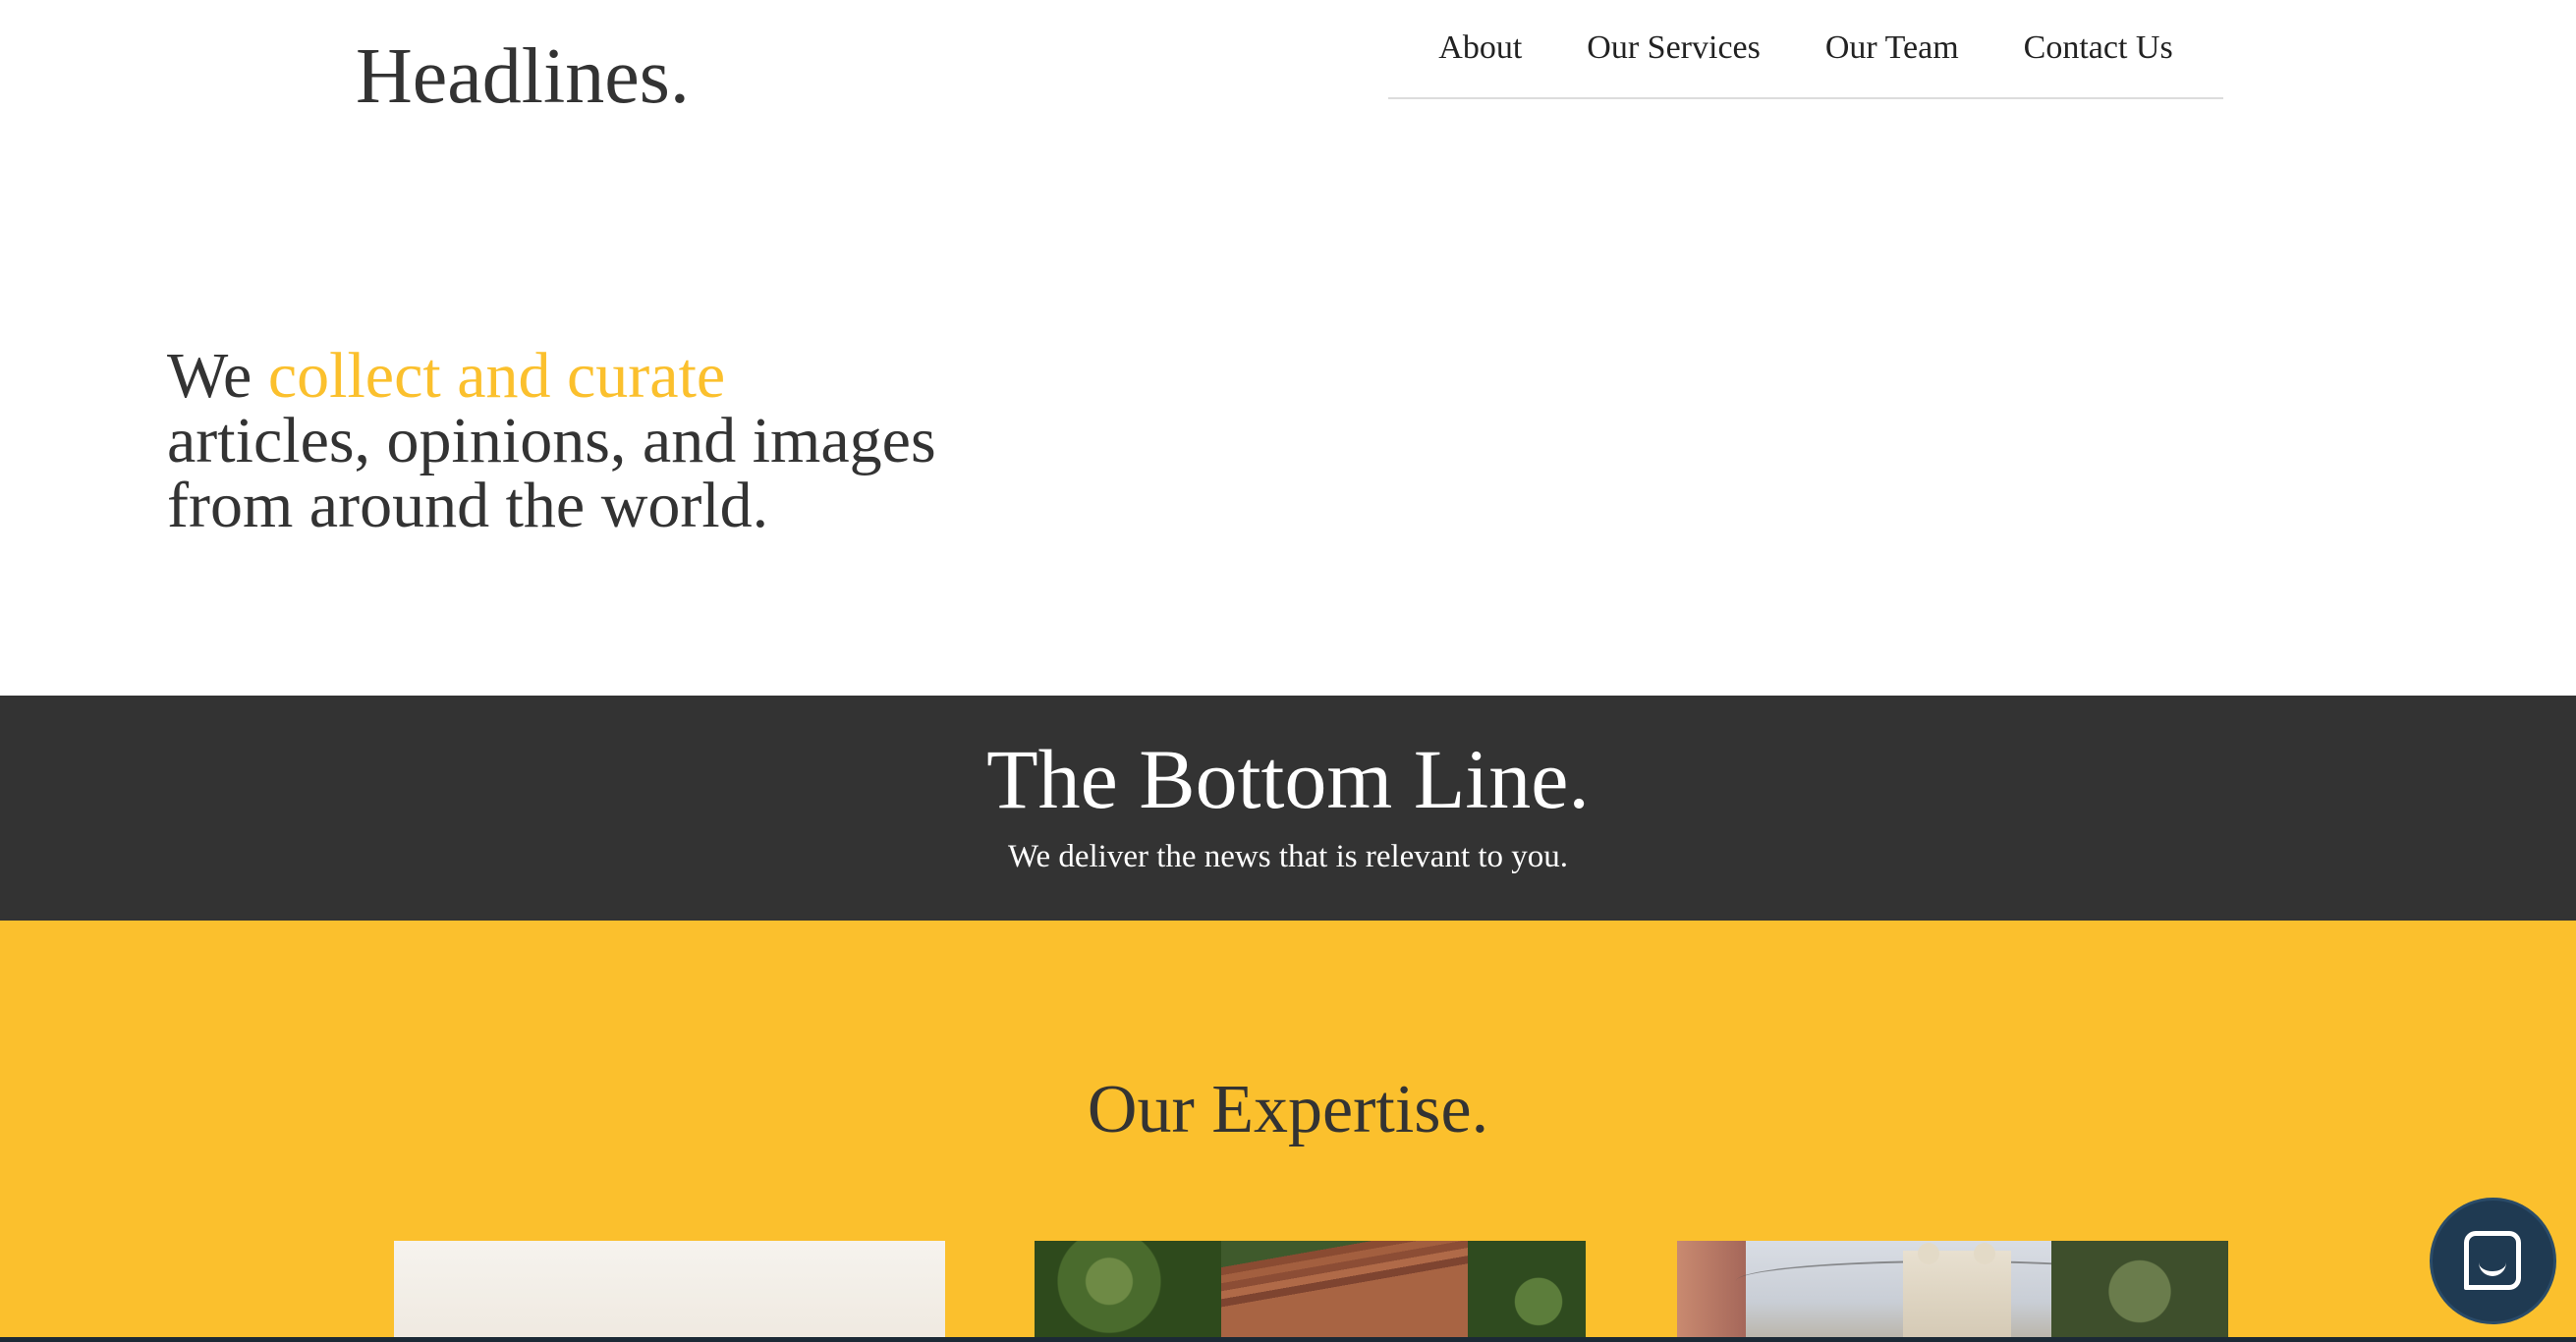  Describe the element at coordinates (1957, 1293) in the screenshot. I see `church-towers` at that location.